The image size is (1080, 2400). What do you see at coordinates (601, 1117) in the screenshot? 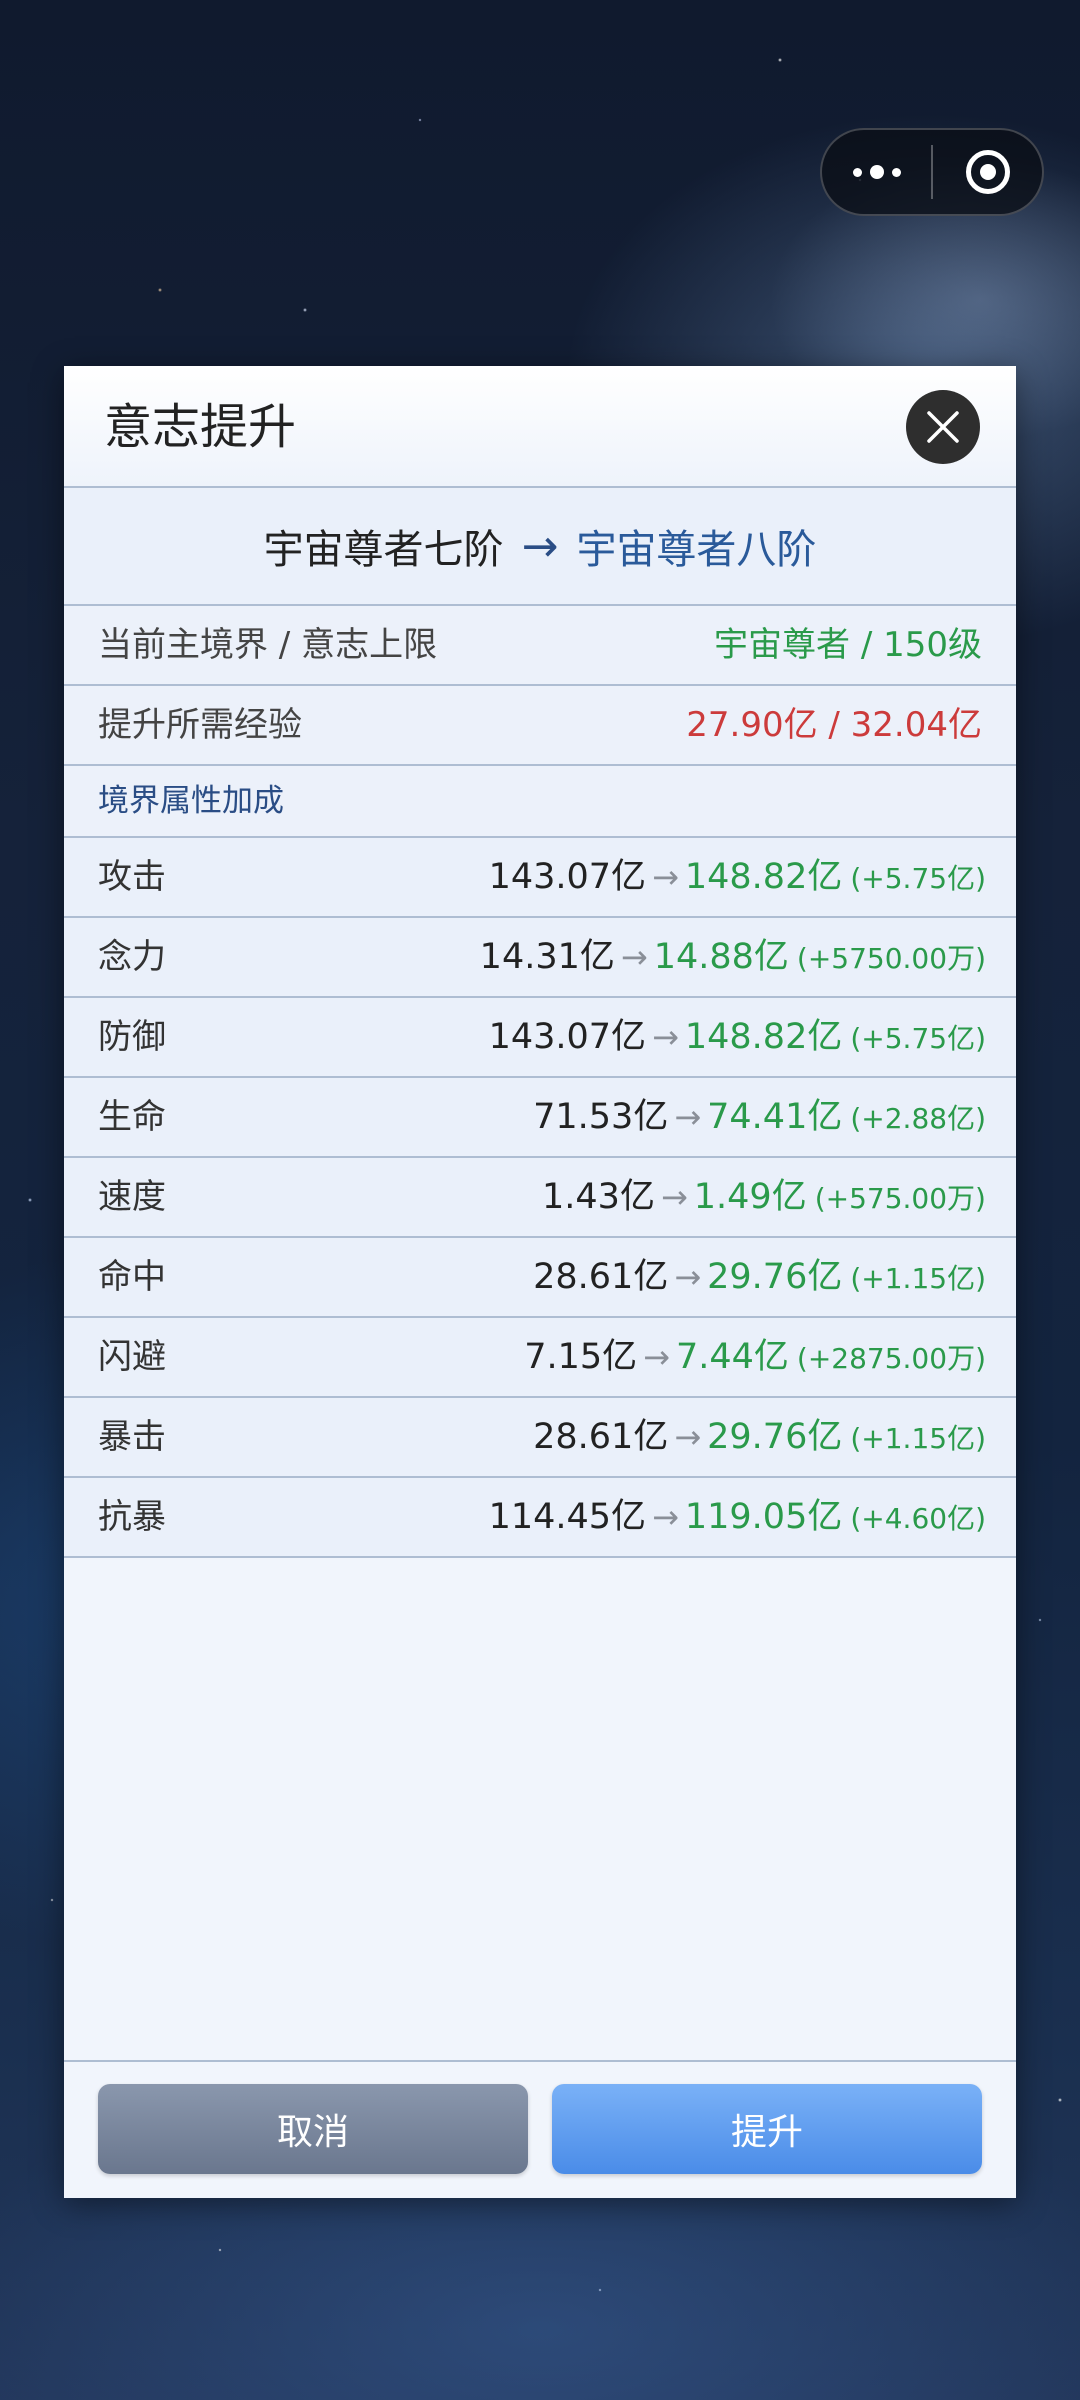
I see `stat-current-value: 71.53亿` at bounding box center [601, 1117].